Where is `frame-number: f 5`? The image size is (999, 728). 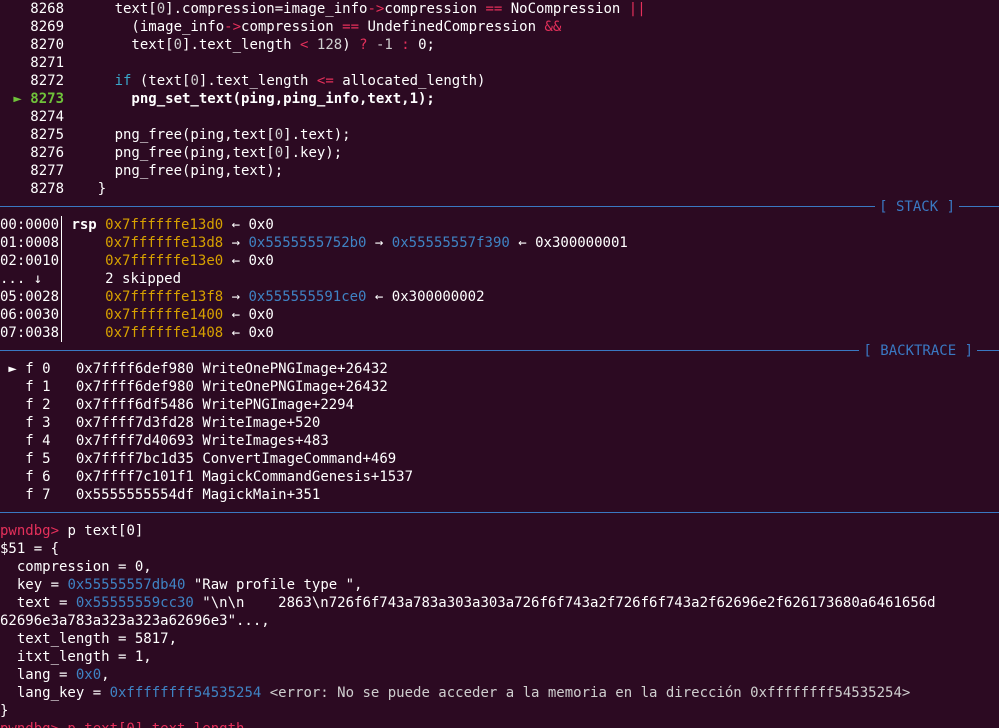 frame-number: f 5 is located at coordinates (50, 459).